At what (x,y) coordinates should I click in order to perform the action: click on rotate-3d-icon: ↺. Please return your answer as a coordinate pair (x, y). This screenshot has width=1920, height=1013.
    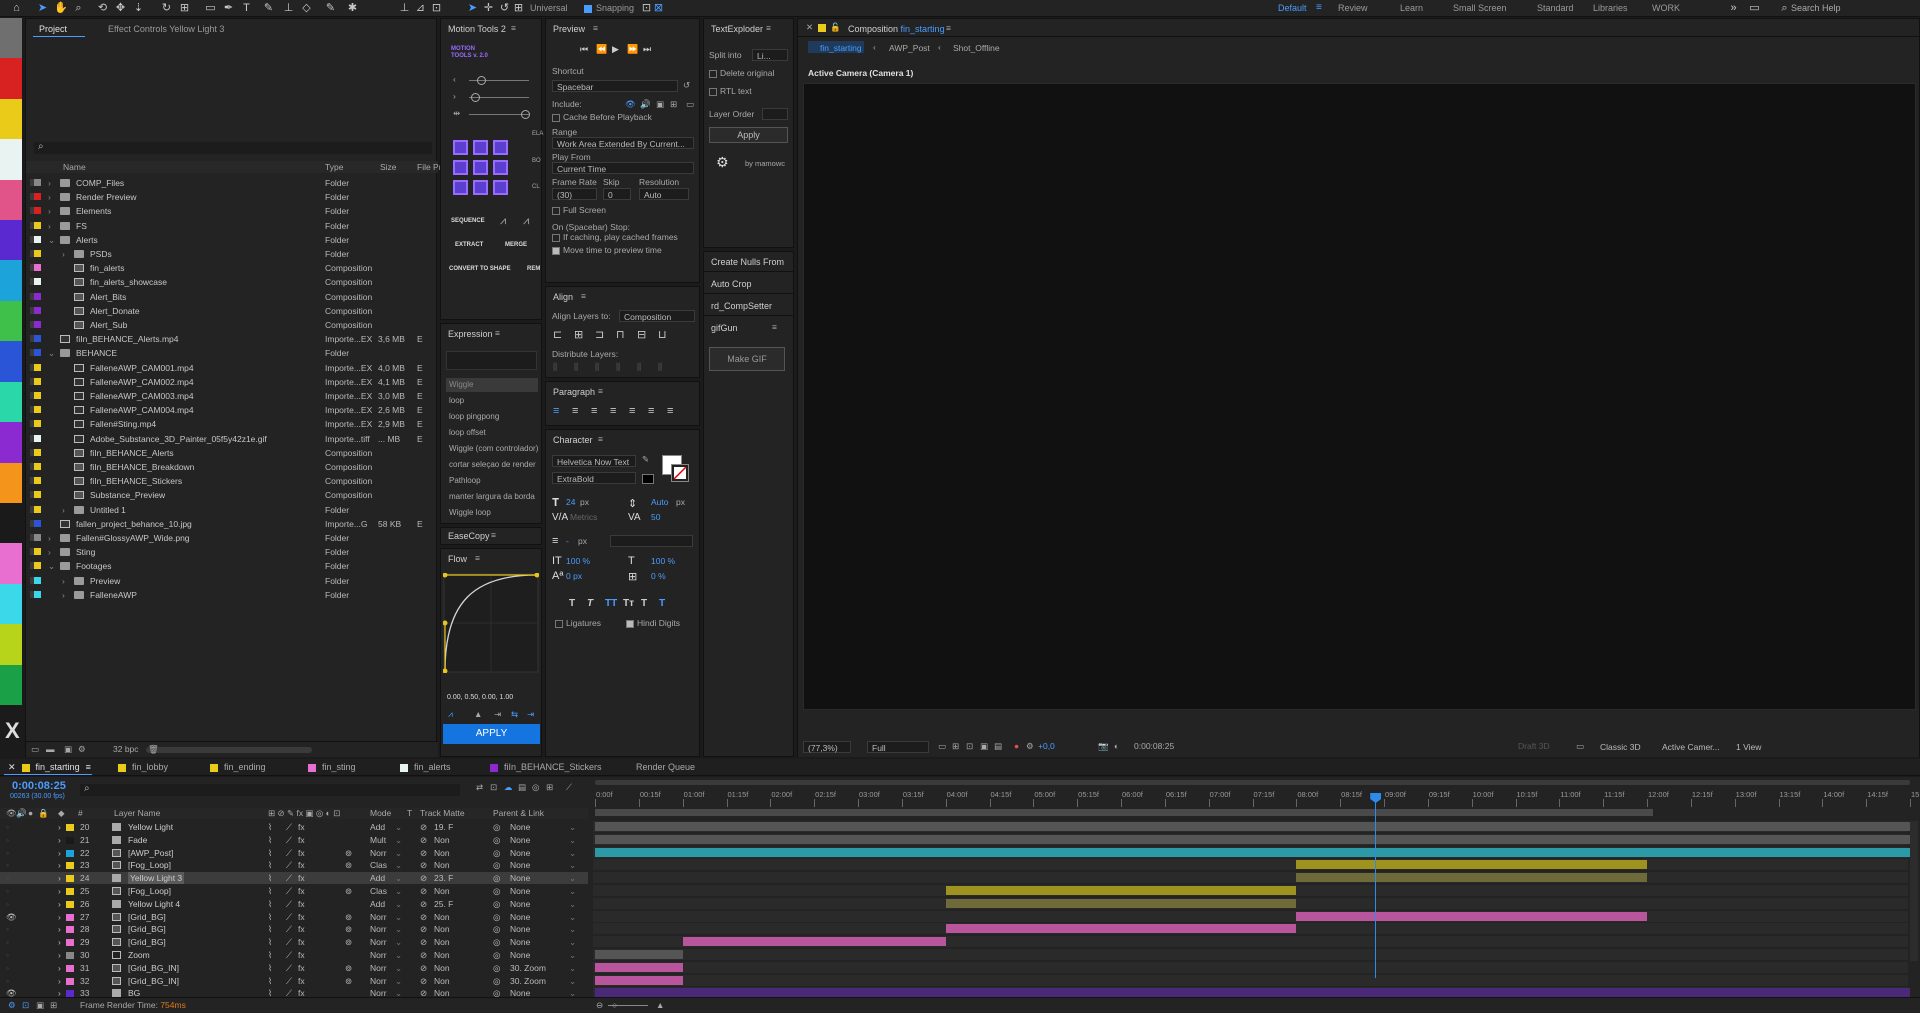
    Looking at the image, I should click on (504, 8).